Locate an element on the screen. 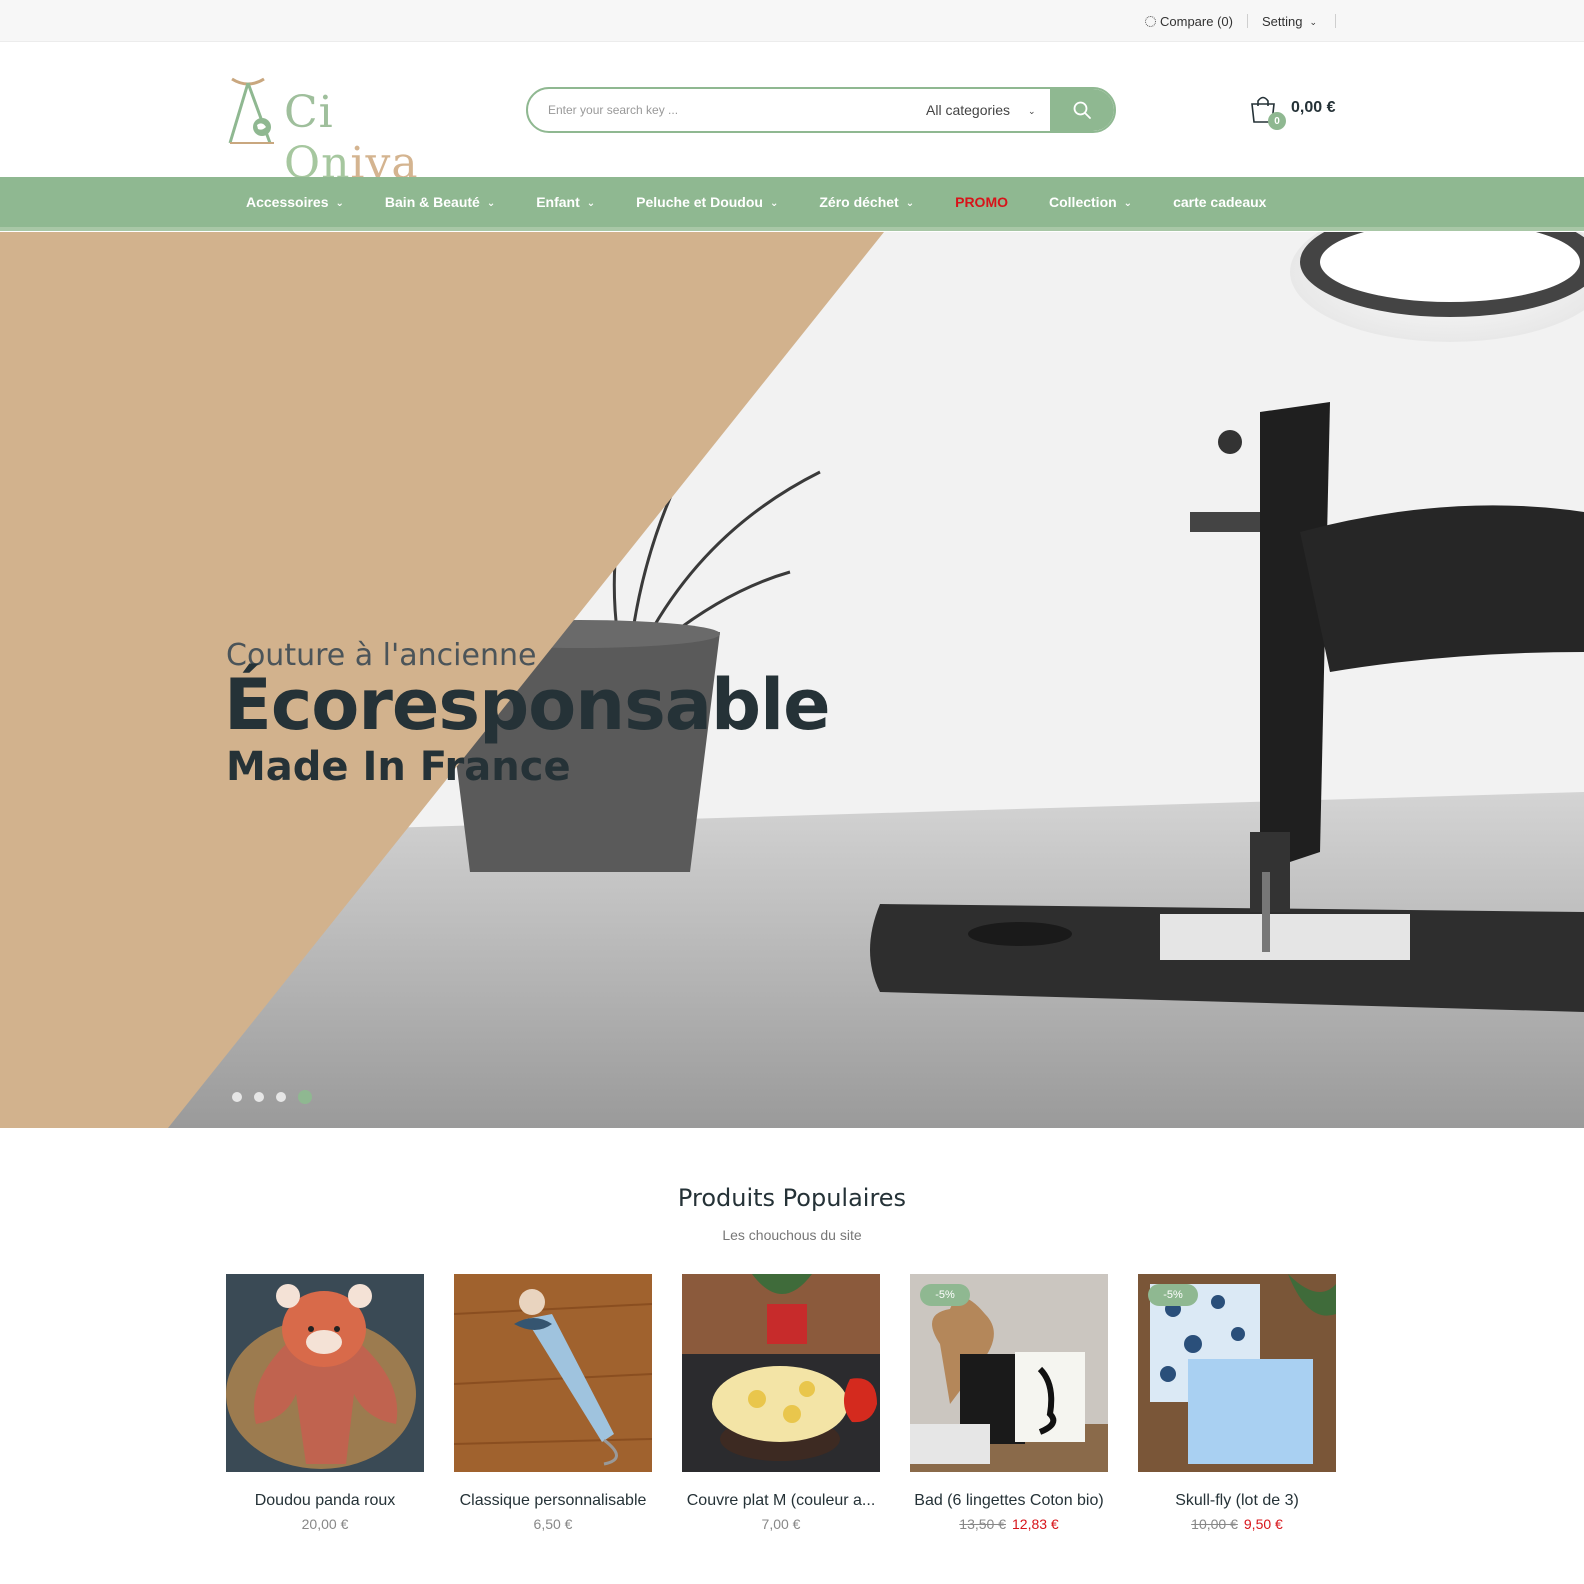  product-price: 20,00 € is located at coordinates (325, 1524).